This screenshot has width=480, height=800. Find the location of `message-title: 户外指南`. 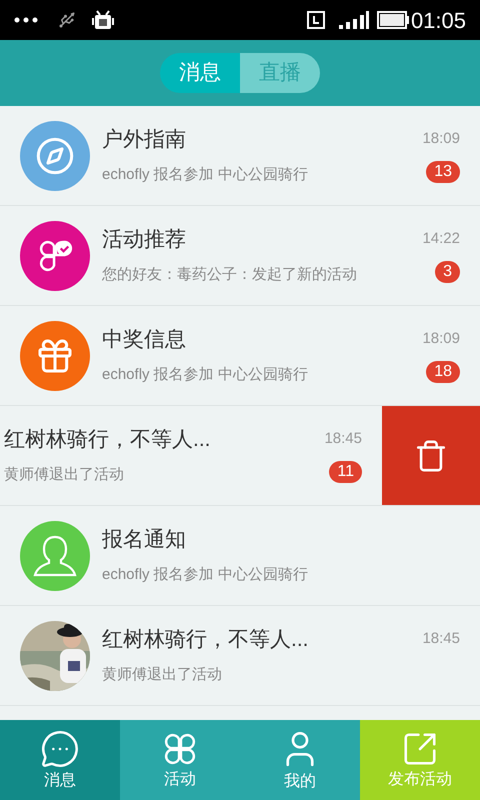

message-title: 户外指南 is located at coordinates (144, 139).